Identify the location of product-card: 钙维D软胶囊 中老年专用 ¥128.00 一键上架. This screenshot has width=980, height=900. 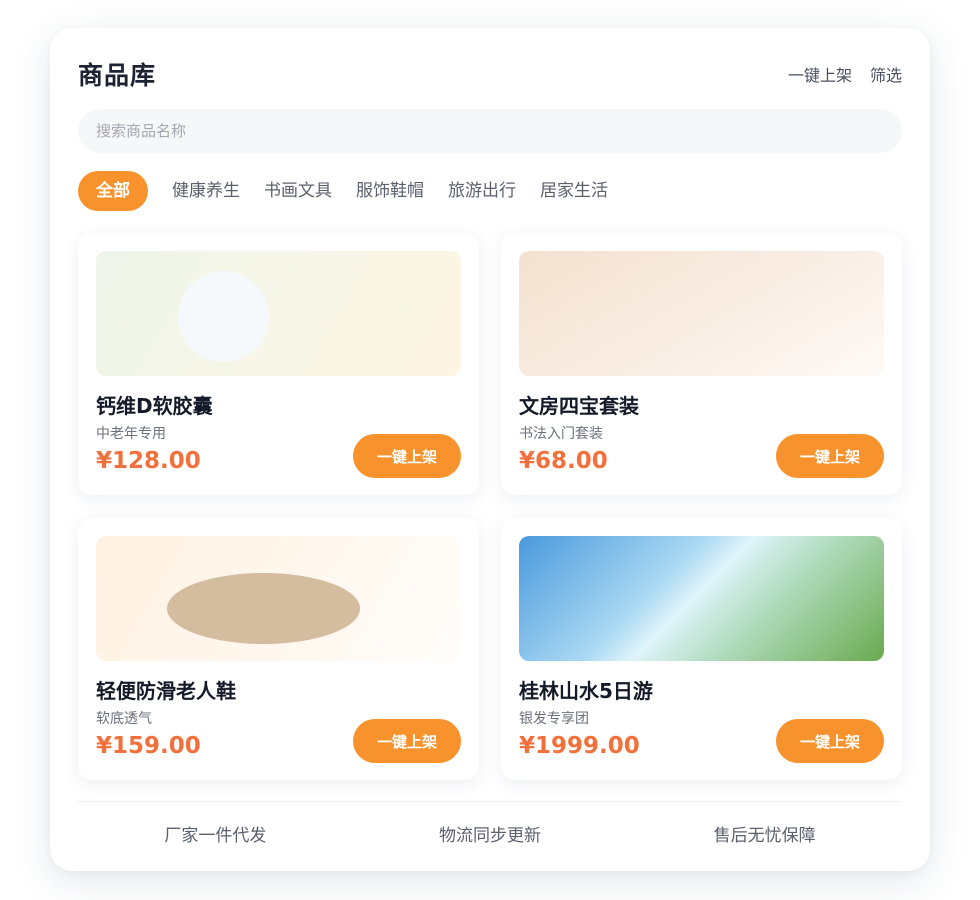
(278, 364).